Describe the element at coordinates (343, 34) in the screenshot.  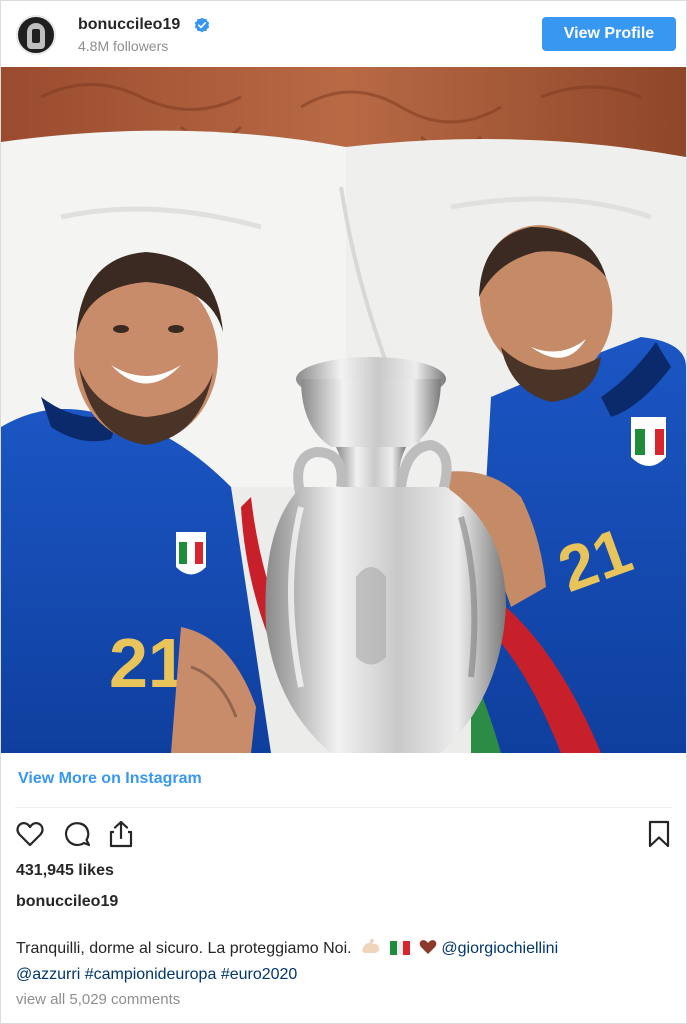
I see `post-header: bonuccileo19 4.8M followers View Profile` at that location.